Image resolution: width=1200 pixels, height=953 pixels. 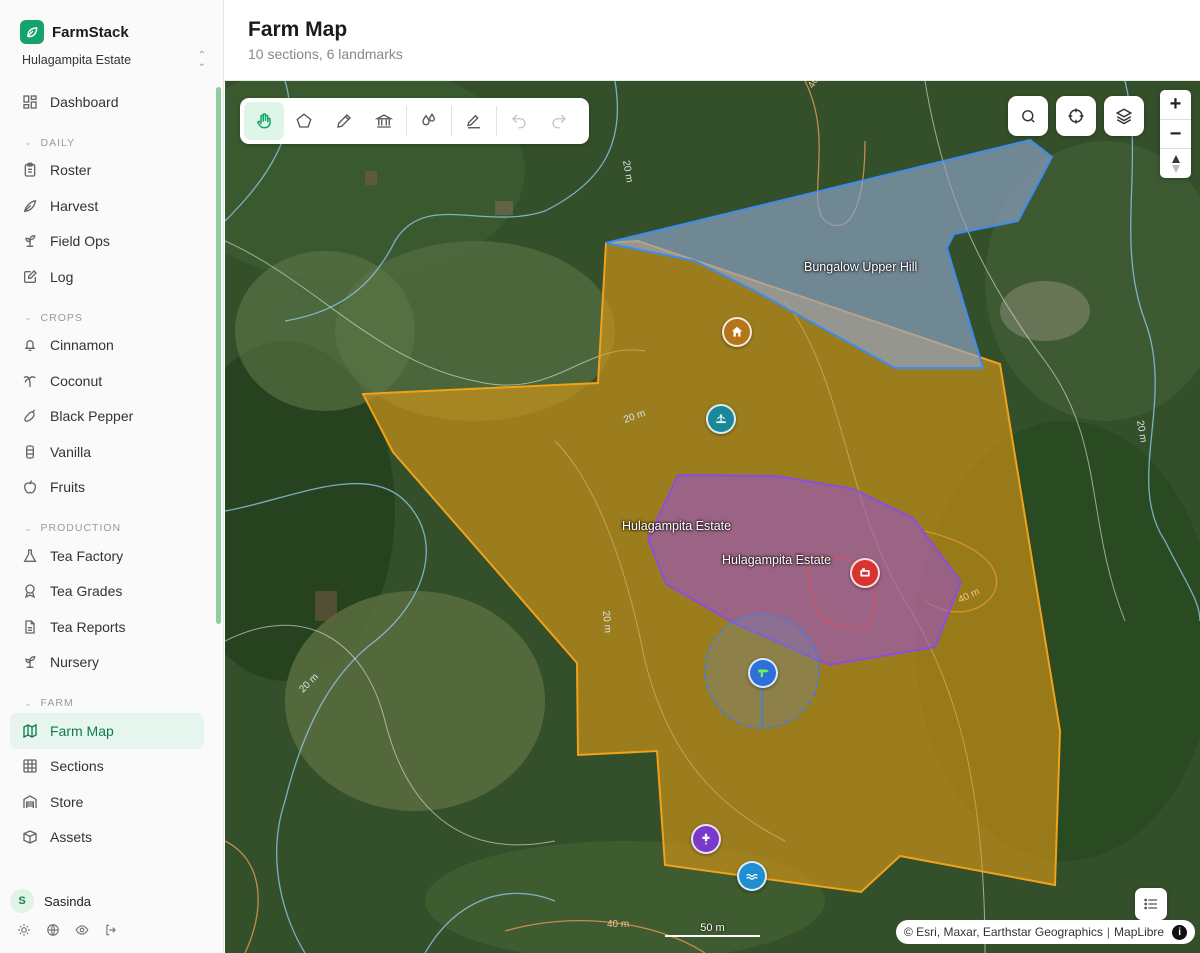 I want to click on tap-icon, so click(x=706, y=839).